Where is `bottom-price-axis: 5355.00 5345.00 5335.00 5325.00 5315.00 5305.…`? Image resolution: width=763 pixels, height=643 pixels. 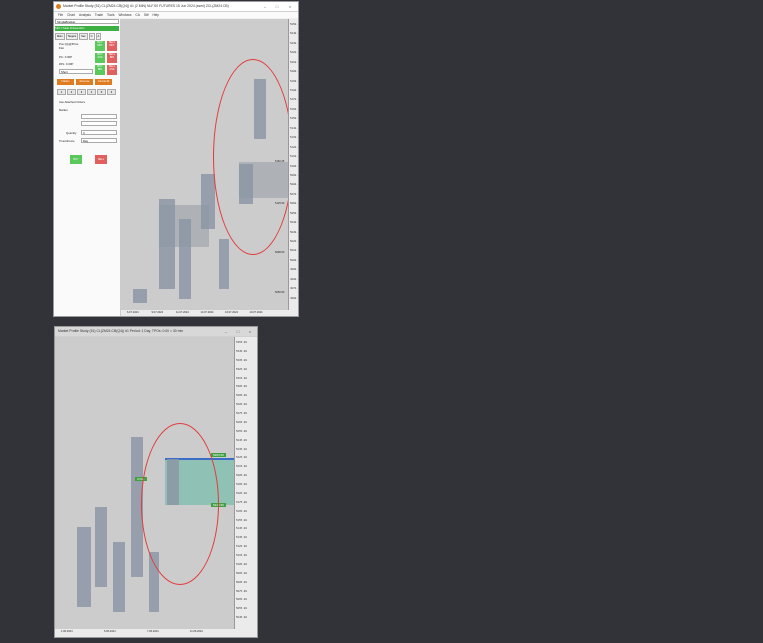
bottom-price-axis: 5355.00 5345.00 5335.00 5325.00 5315.00 5305.… is located at coordinates (245, 483).